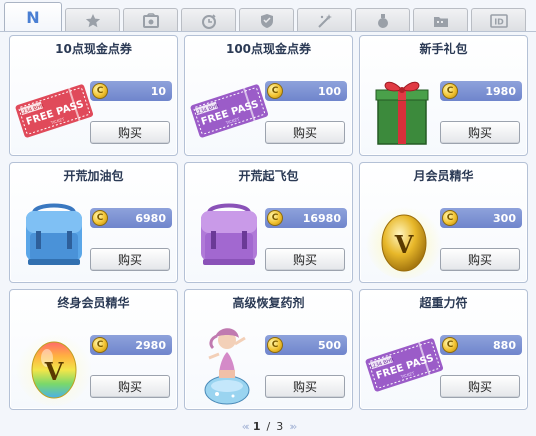  What do you see at coordinates (227, 366) in the screenshot?
I see `potion-girl-icon` at bounding box center [227, 366].